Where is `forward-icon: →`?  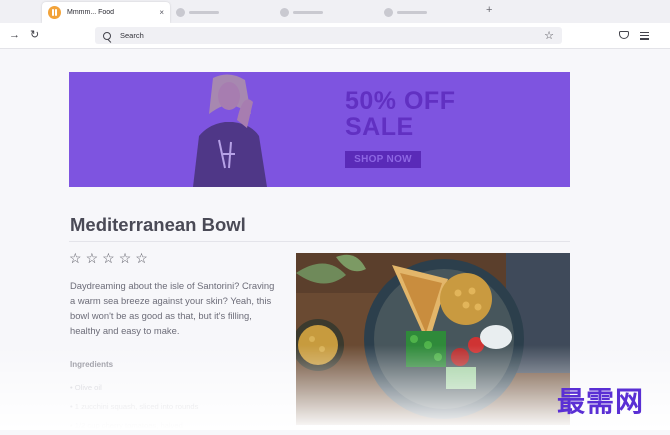 forward-icon: → is located at coordinates (14, 35).